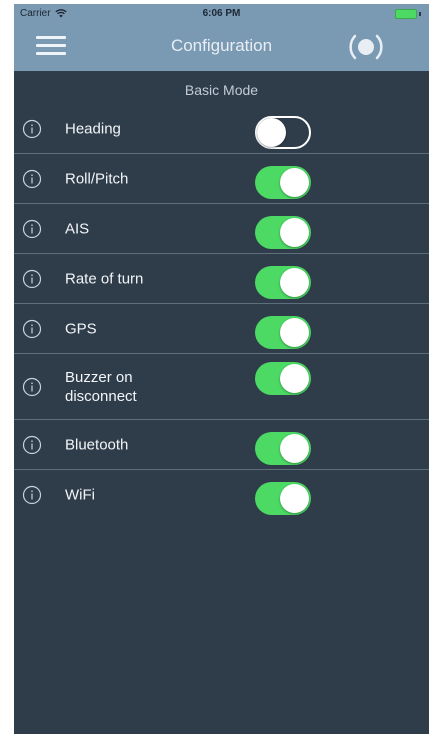  Describe the element at coordinates (283, 132) in the screenshot. I see `heading-toggle` at that location.